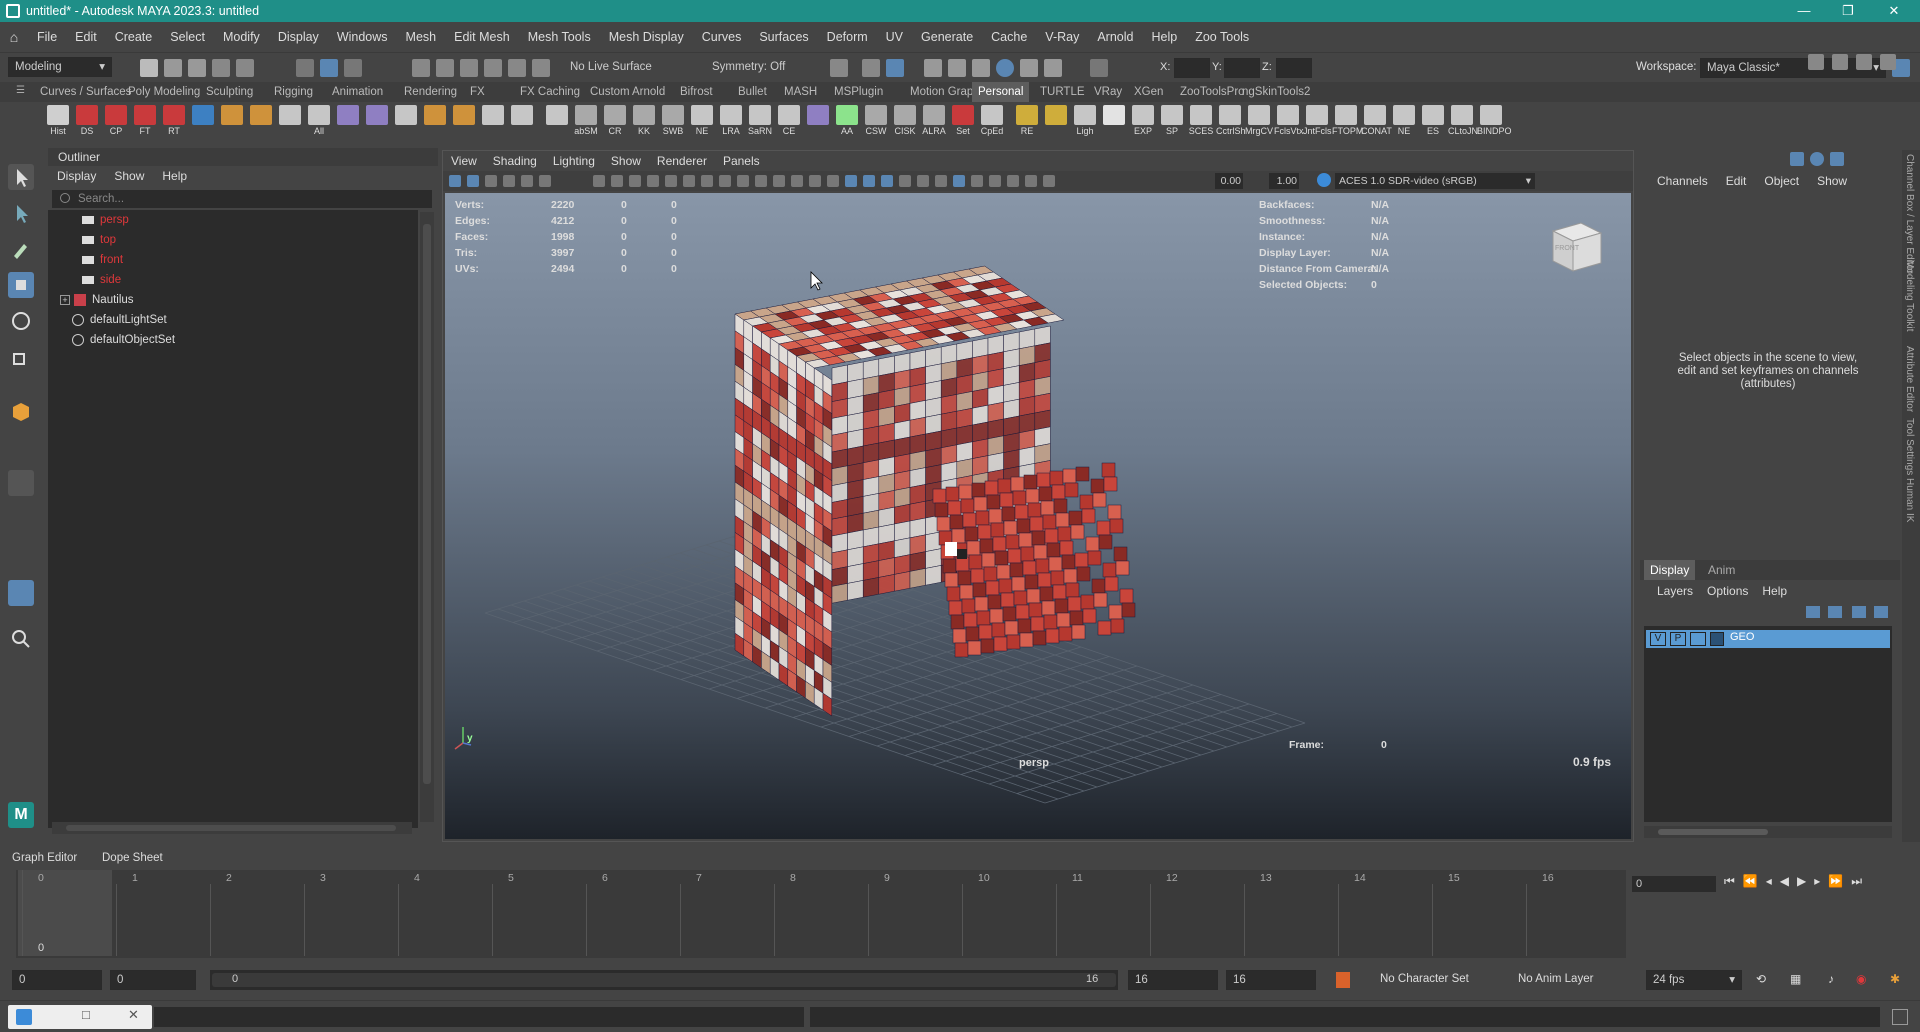  What do you see at coordinates (65, 300) in the screenshot?
I see `expand-icon: +` at bounding box center [65, 300].